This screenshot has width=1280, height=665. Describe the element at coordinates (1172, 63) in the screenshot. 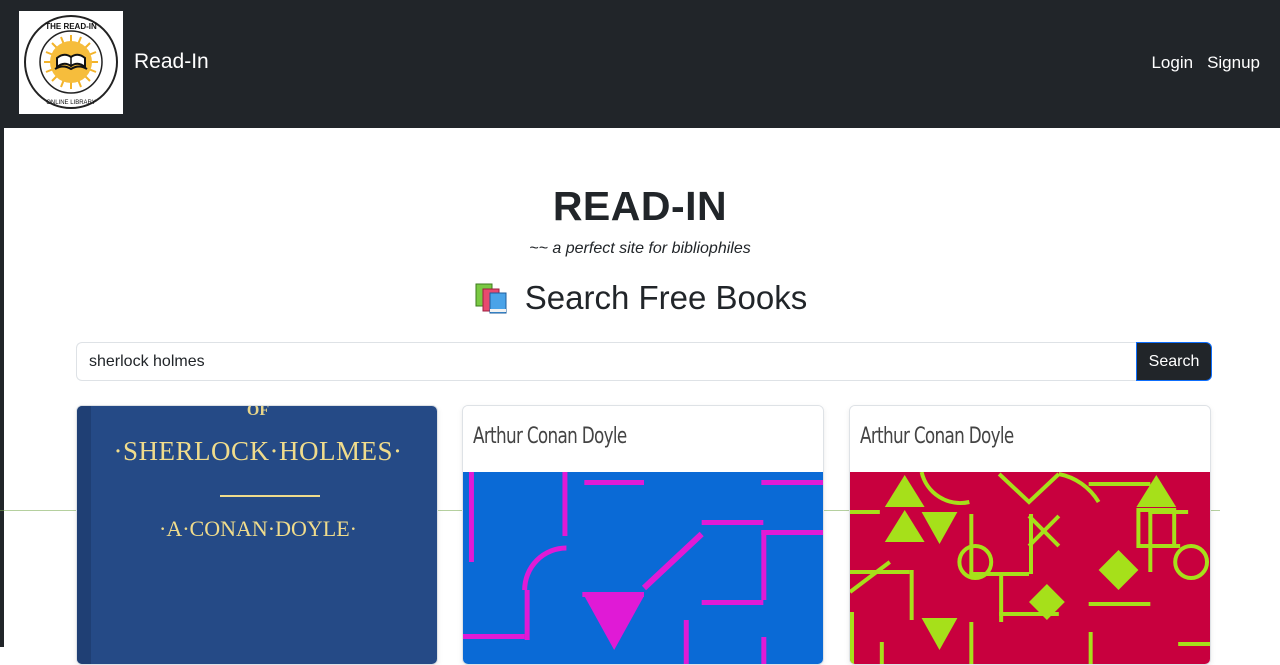

I see `login-link: Login` at that location.